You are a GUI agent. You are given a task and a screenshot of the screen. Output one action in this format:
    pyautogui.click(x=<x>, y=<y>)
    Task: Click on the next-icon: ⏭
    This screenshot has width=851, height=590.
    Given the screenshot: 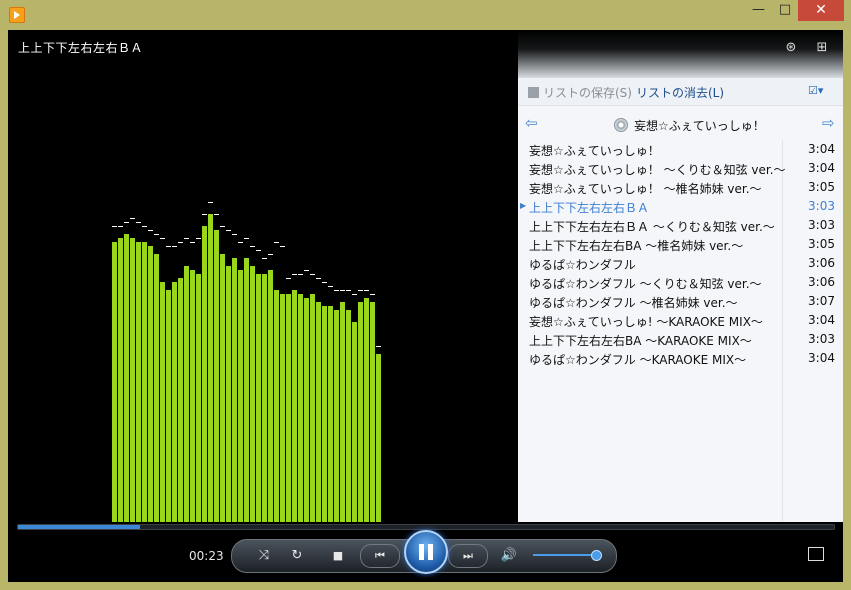 What is the action you would take?
    pyautogui.click(x=468, y=556)
    